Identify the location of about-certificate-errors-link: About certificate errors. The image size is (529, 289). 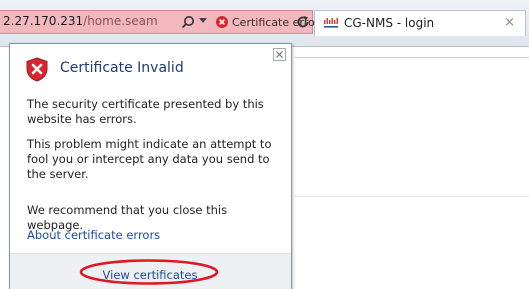
(93, 235).